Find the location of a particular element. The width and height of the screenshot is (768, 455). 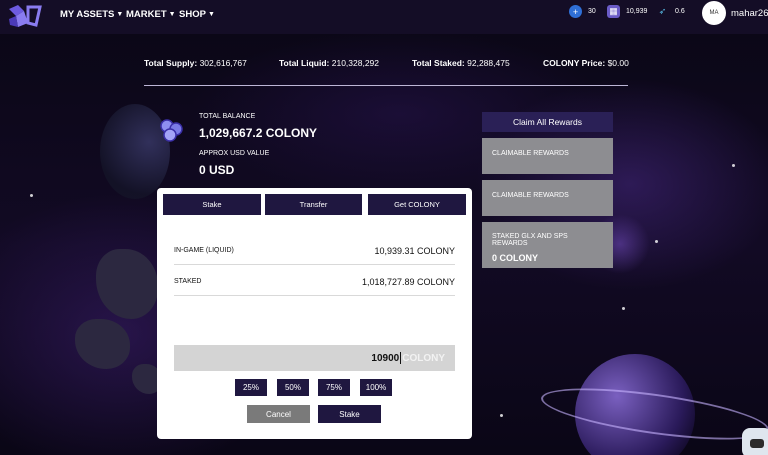

colony-price-label: COLONY Price: is located at coordinates (574, 63).